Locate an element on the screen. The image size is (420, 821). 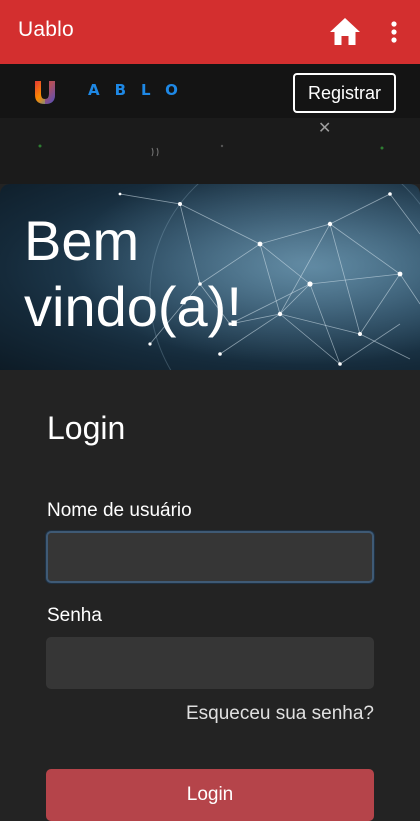
welcome-title: Bem vindo(a)! is located at coordinates (133, 273).